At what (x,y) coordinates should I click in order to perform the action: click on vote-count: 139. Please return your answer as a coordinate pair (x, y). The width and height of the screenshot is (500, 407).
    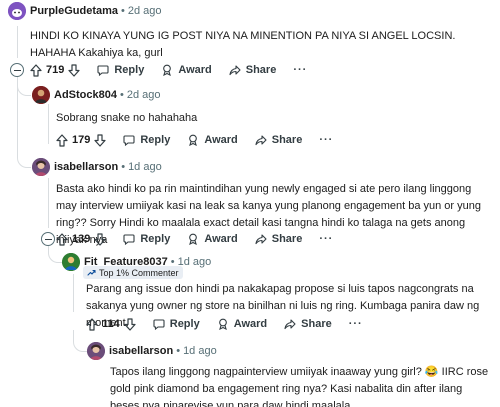
    Looking at the image, I should click on (81, 239).